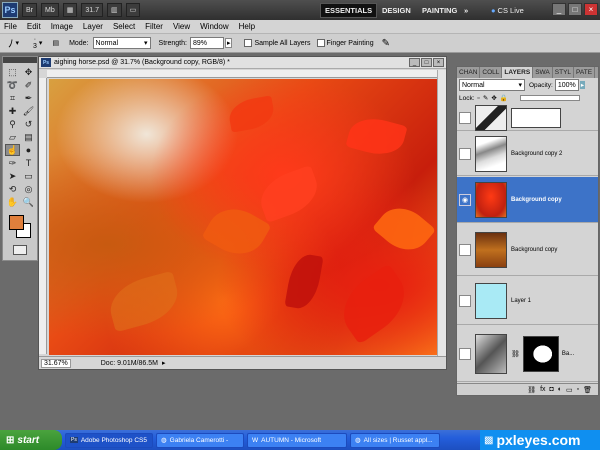 Image resolution: width=600 pixels, height=450 pixels. I want to click on tab-color: COLL, so click(491, 72).